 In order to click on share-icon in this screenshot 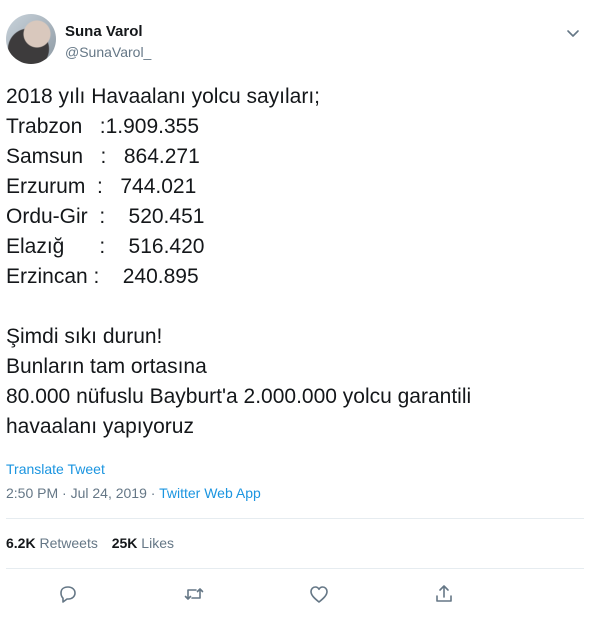, I will do `click(444, 594)`.